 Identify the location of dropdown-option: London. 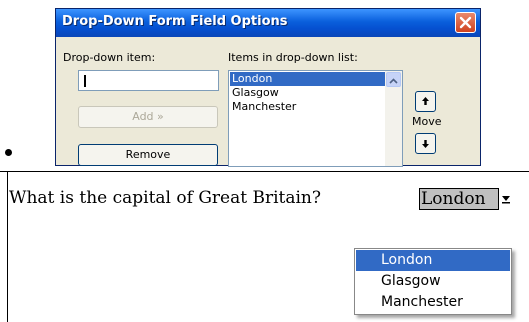
(433, 260).